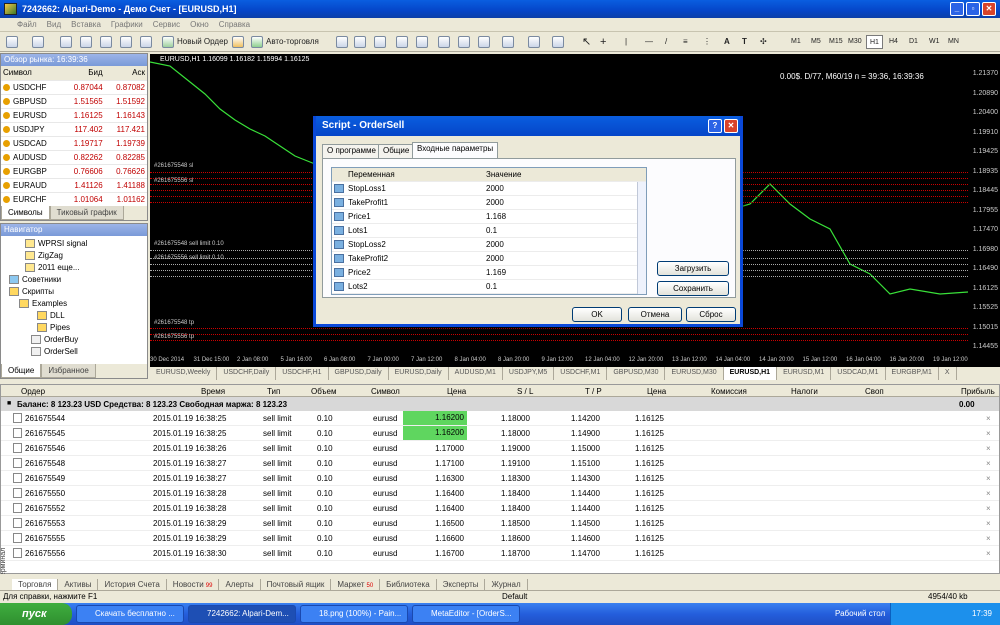 The image size is (1000, 625). Describe the element at coordinates (74, 87) in the screenshot. I see `market-watch-row: USDCHF 0.87044 0.87082` at that location.